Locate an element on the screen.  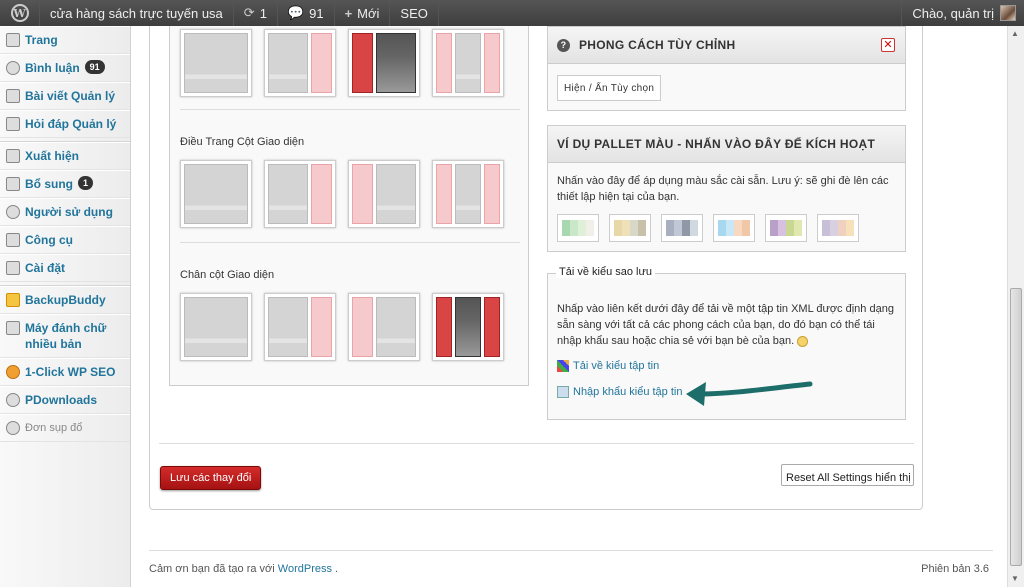
collapse-icon is located at coordinates (13, 428).